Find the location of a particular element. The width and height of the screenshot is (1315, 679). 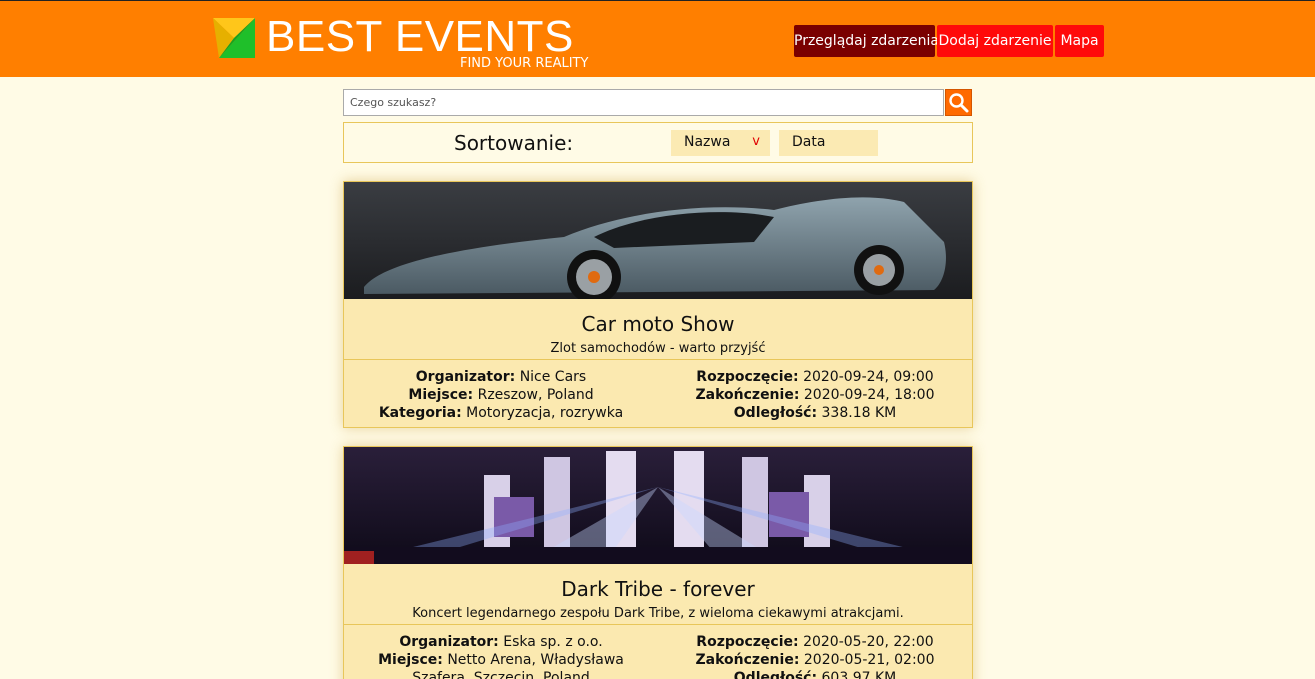

distance-row: Odległość: 603.97 KM is located at coordinates (815, 674).